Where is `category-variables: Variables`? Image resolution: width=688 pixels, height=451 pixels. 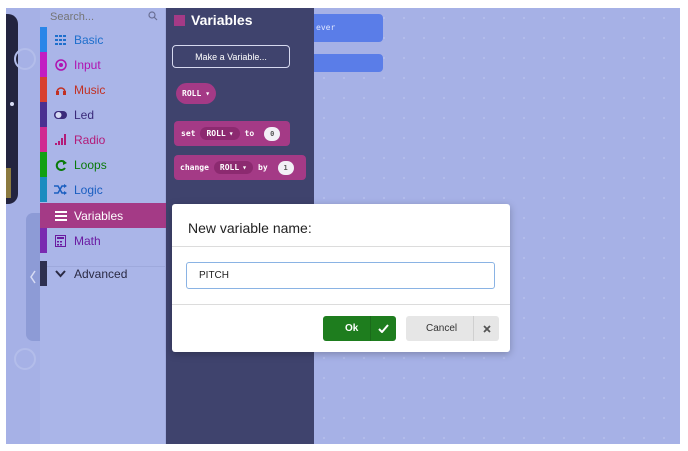 category-variables: Variables is located at coordinates (103, 215).